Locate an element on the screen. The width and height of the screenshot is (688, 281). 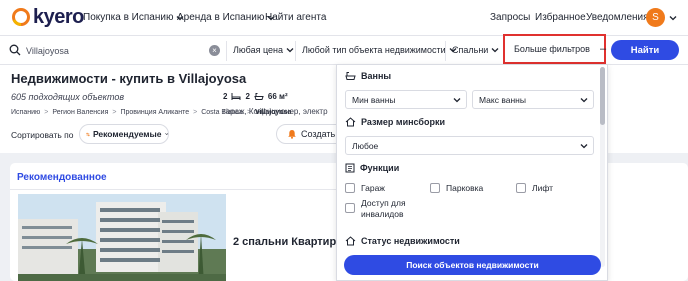
brand-name: kyero is located at coordinates (58, 17).